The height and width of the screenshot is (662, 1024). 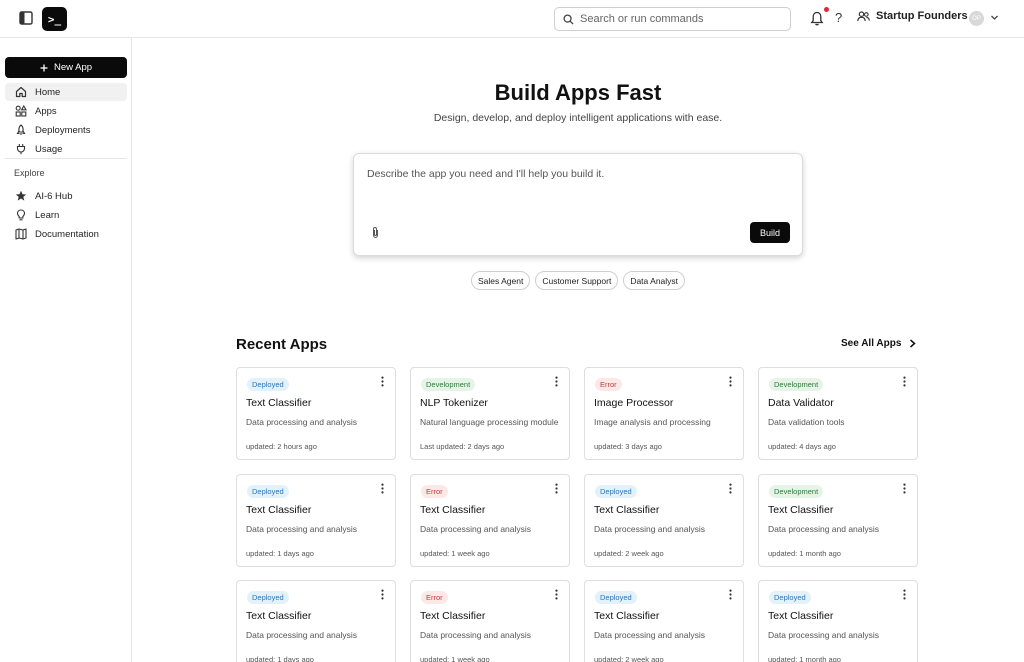 What do you see at coordinates (281, 446) in the screenshot?
I see `card-updated: updated: 2 hours ago` at bounding box center [281, 446].